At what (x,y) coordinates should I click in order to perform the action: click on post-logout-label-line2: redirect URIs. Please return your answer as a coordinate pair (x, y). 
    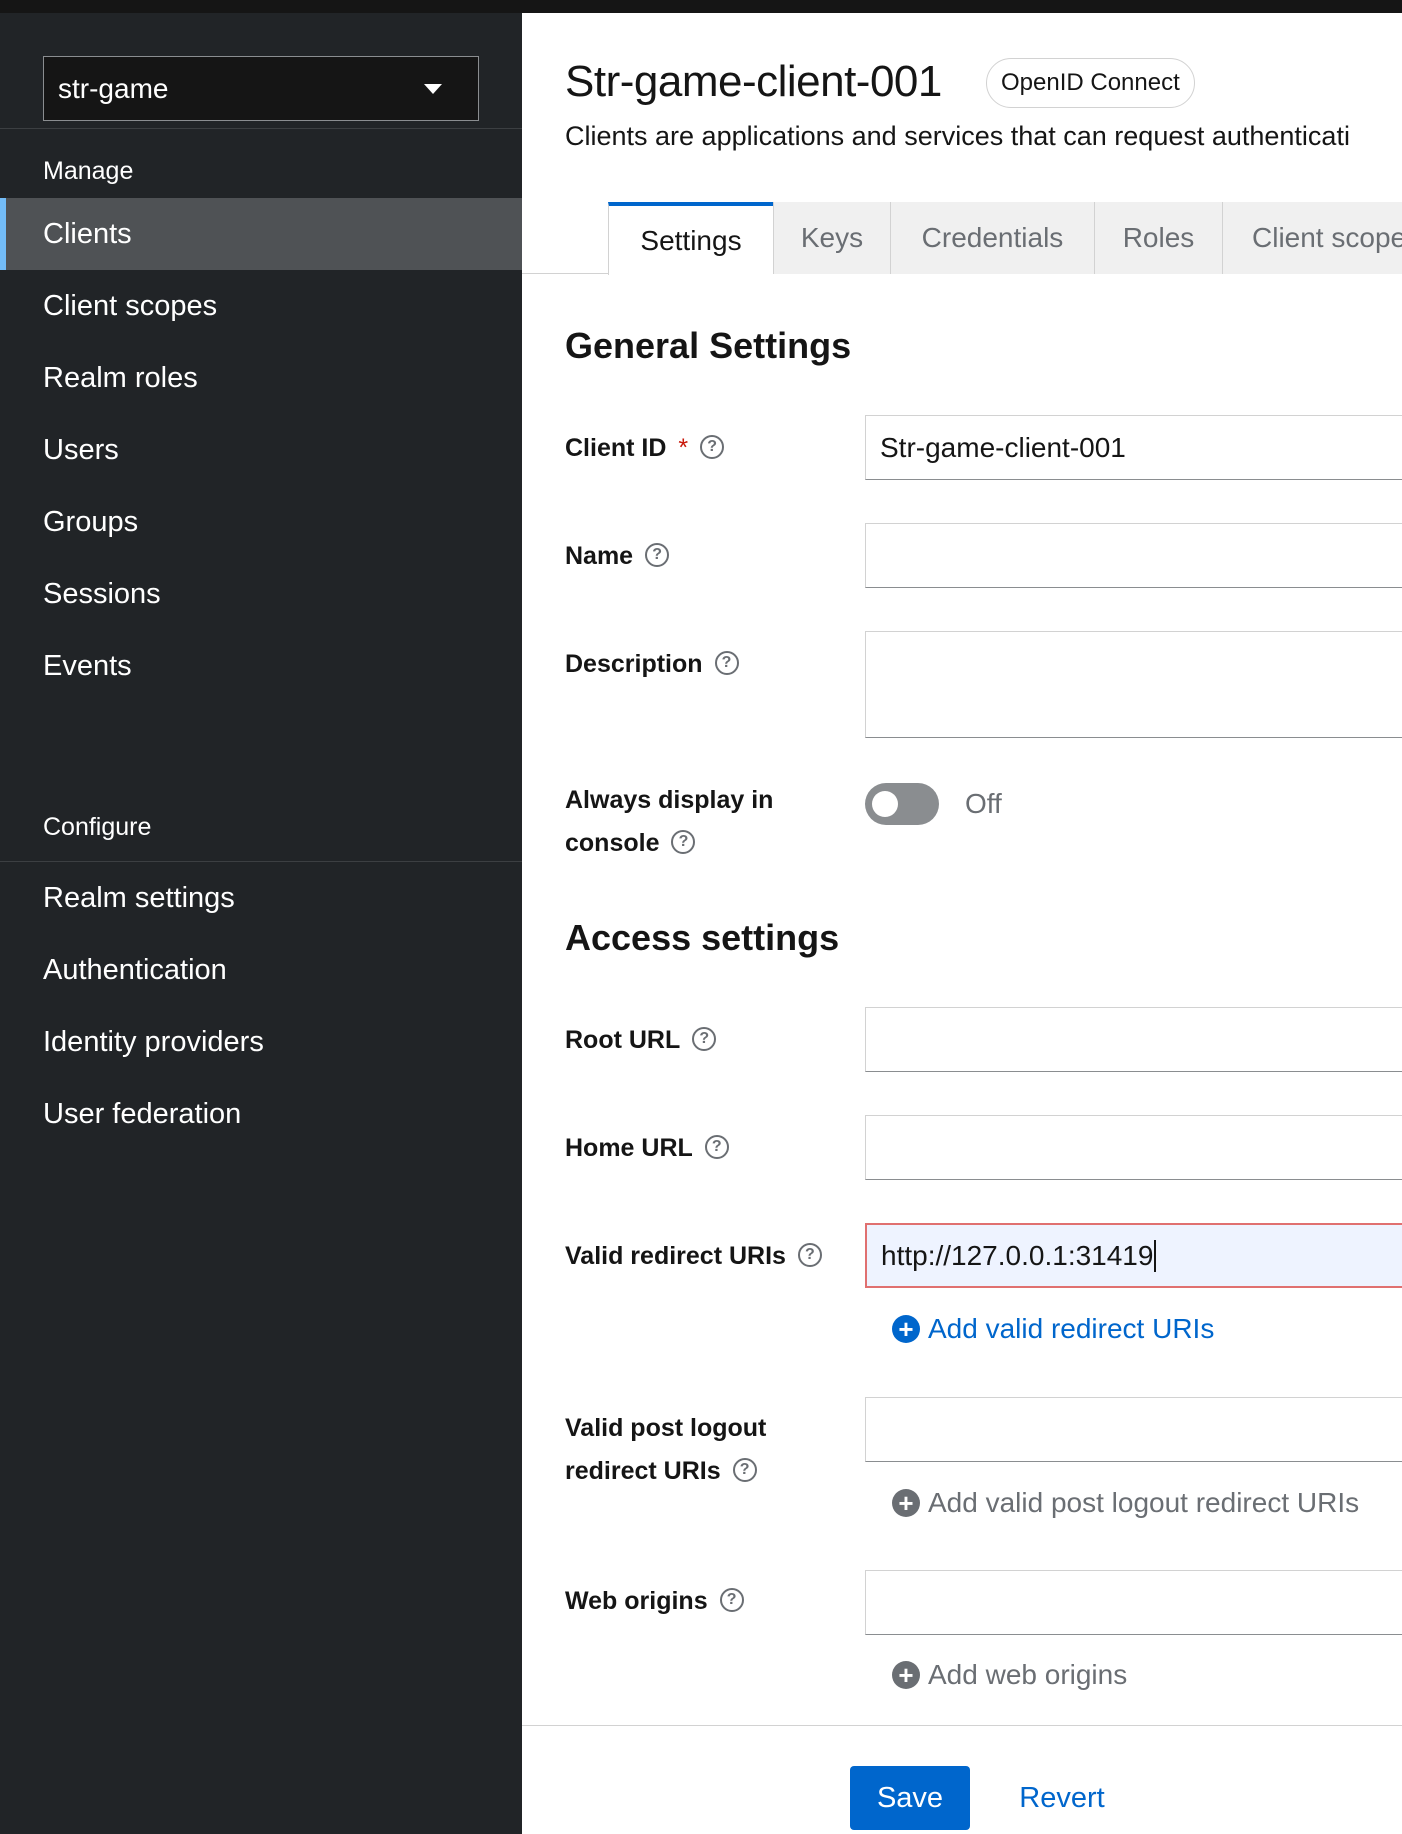
    Looking at the image, I should click on (643, 1471).